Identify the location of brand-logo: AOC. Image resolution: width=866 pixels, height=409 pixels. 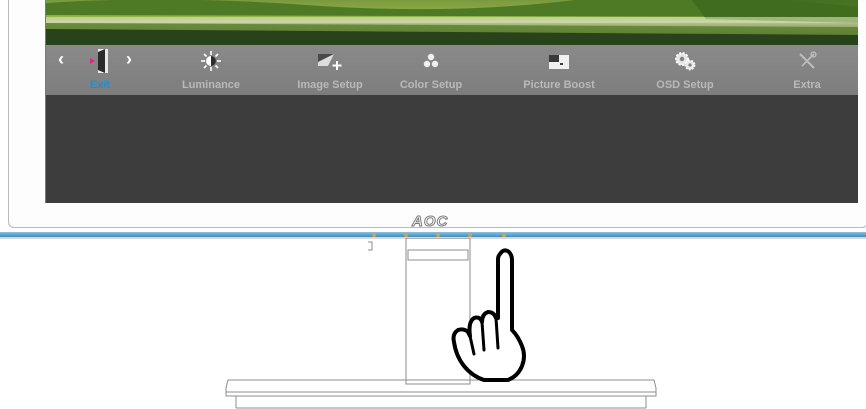
(430, 222).